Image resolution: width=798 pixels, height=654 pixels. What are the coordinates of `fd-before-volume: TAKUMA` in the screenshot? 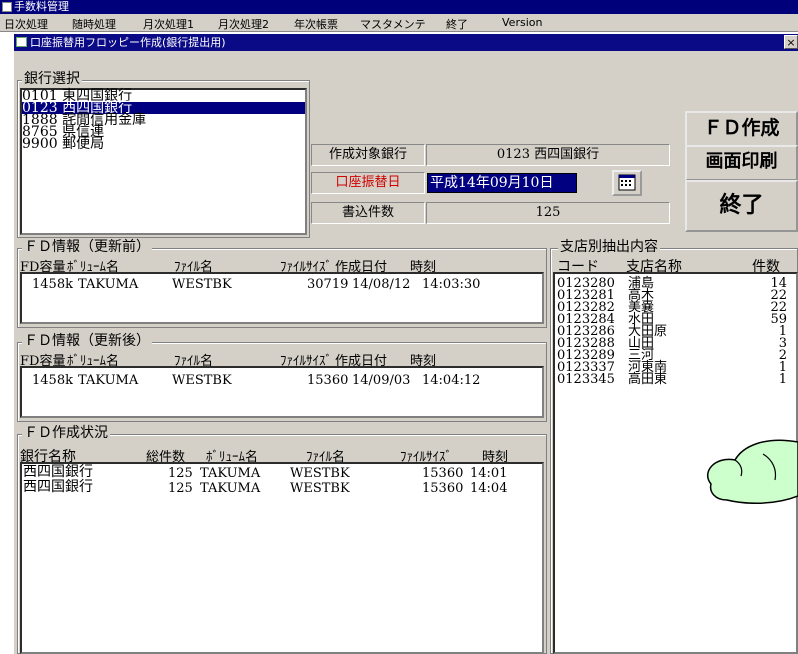 It's located at (108, 284).